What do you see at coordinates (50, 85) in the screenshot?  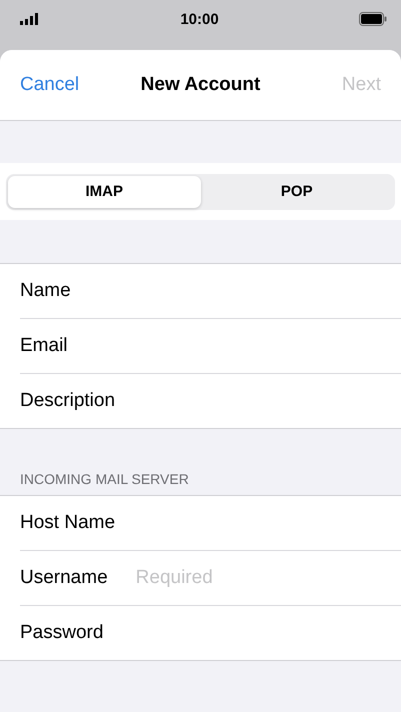 I see `cancel-button: Cancel` at bounding box center [50, 85].